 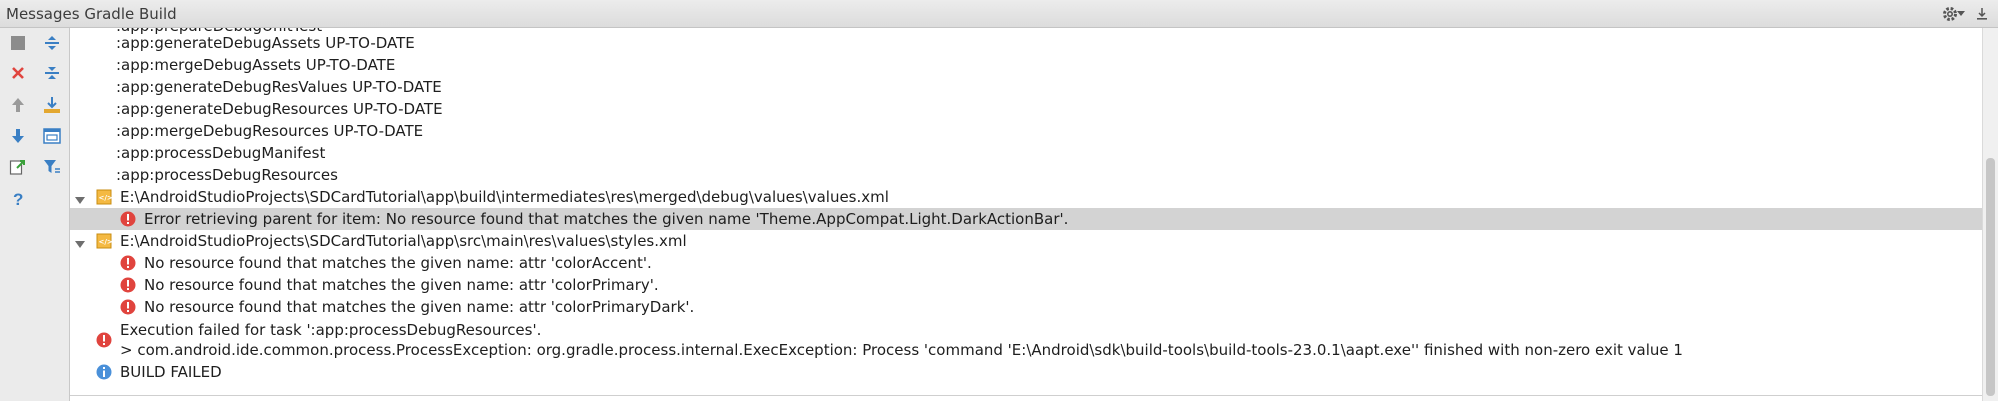 What do you see at coordinates (1026, 175) in the screenshot?
I see `log-line: :app:processDebugResources` at bounding box center [1026, 175].